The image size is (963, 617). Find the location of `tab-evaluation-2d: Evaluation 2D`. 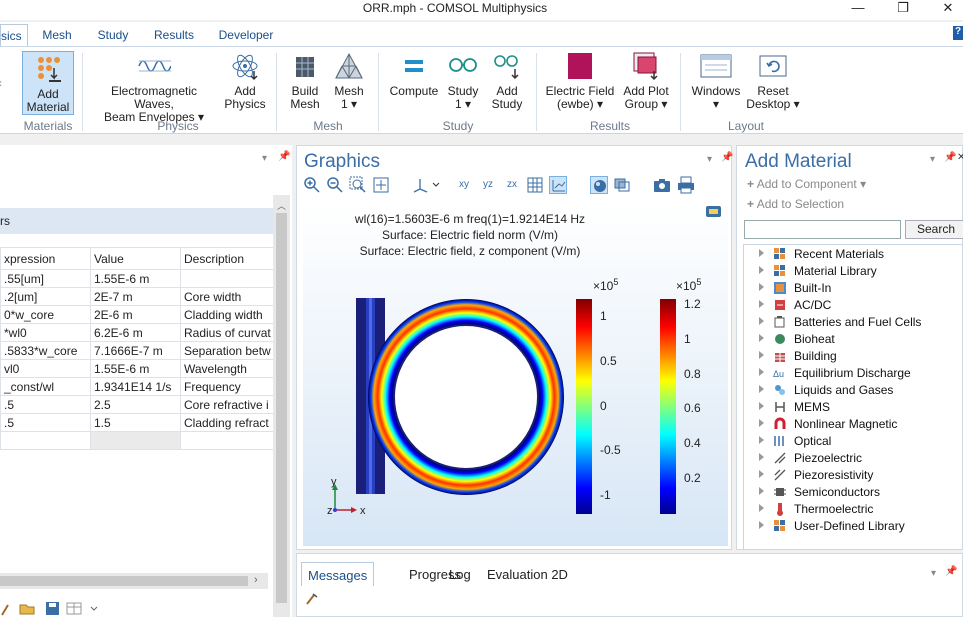

tab-evaluation-2d: Evaluation 2D is located at coordinates (527, 574).